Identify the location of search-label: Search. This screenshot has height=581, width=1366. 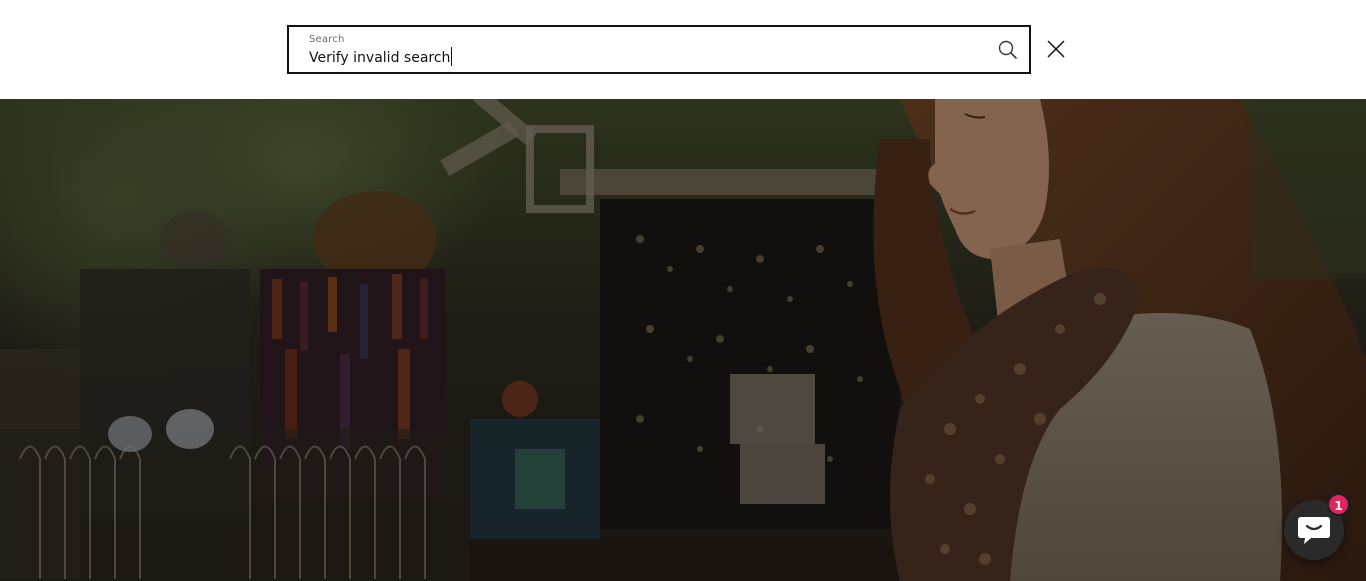
(327, 39).